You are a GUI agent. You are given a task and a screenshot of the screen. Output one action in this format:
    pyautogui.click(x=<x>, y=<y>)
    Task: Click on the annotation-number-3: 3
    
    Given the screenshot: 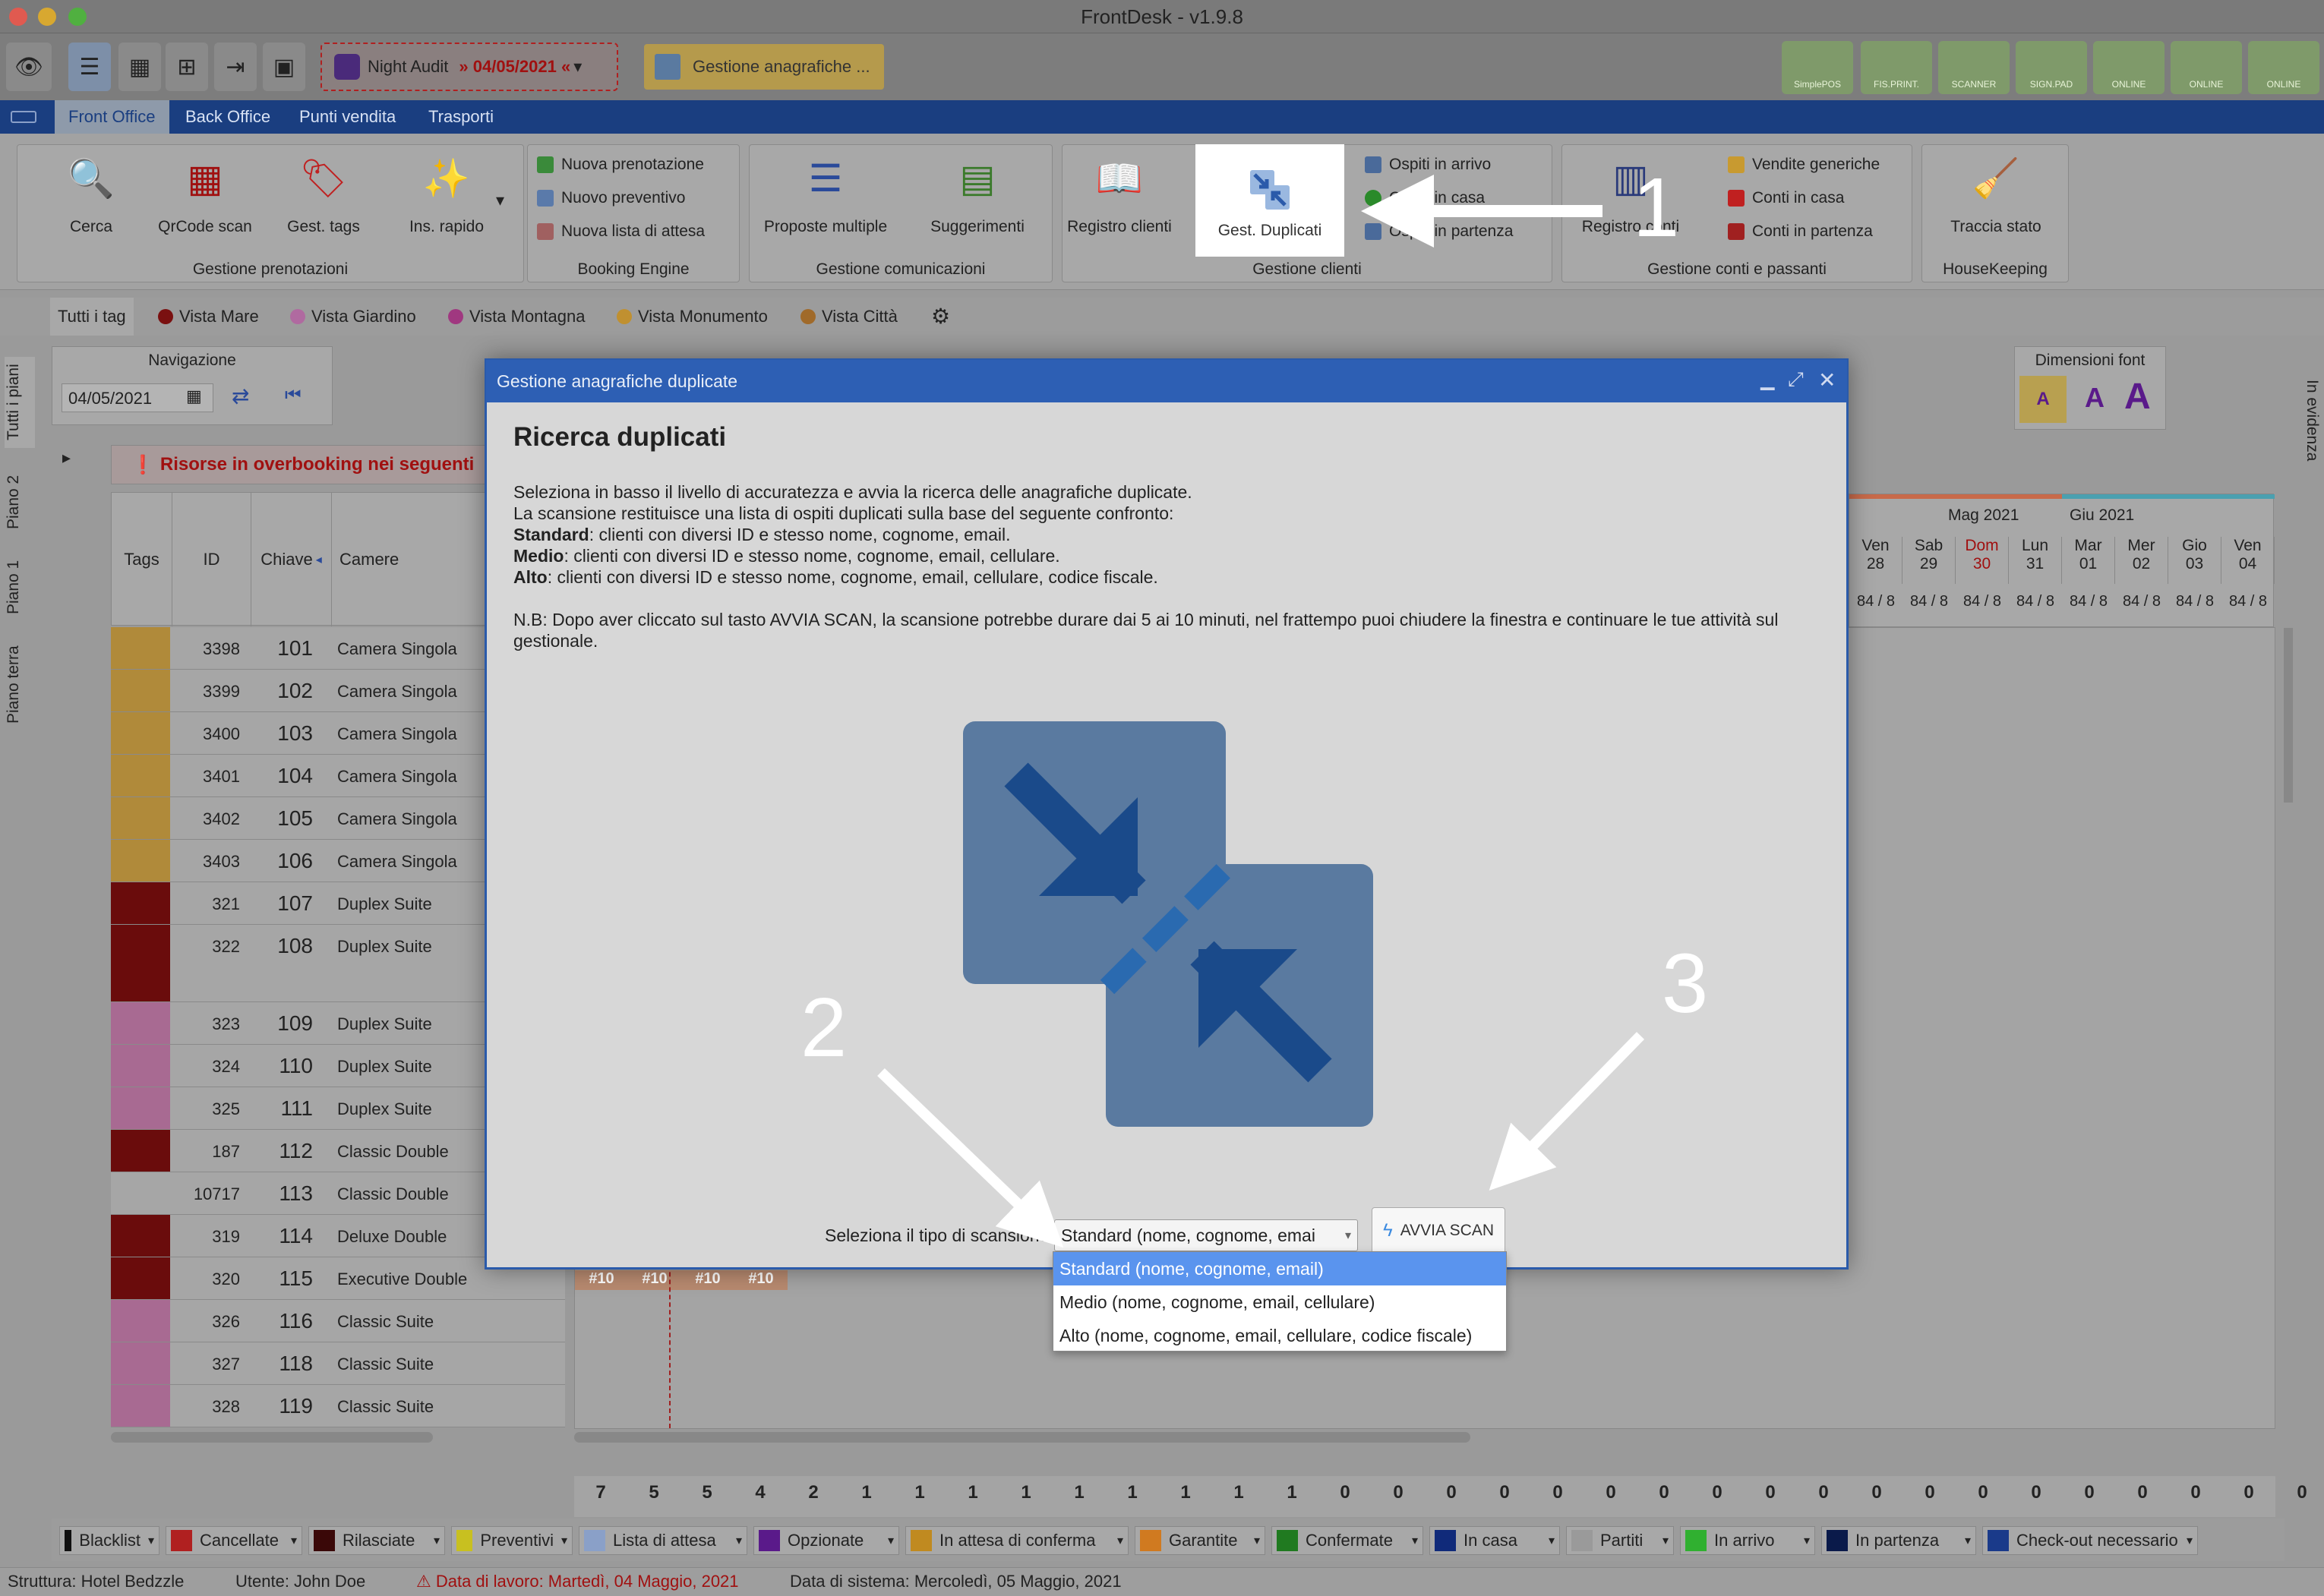 What is the action you would take?
    pyautogui.click(x=1686, y=983)
    